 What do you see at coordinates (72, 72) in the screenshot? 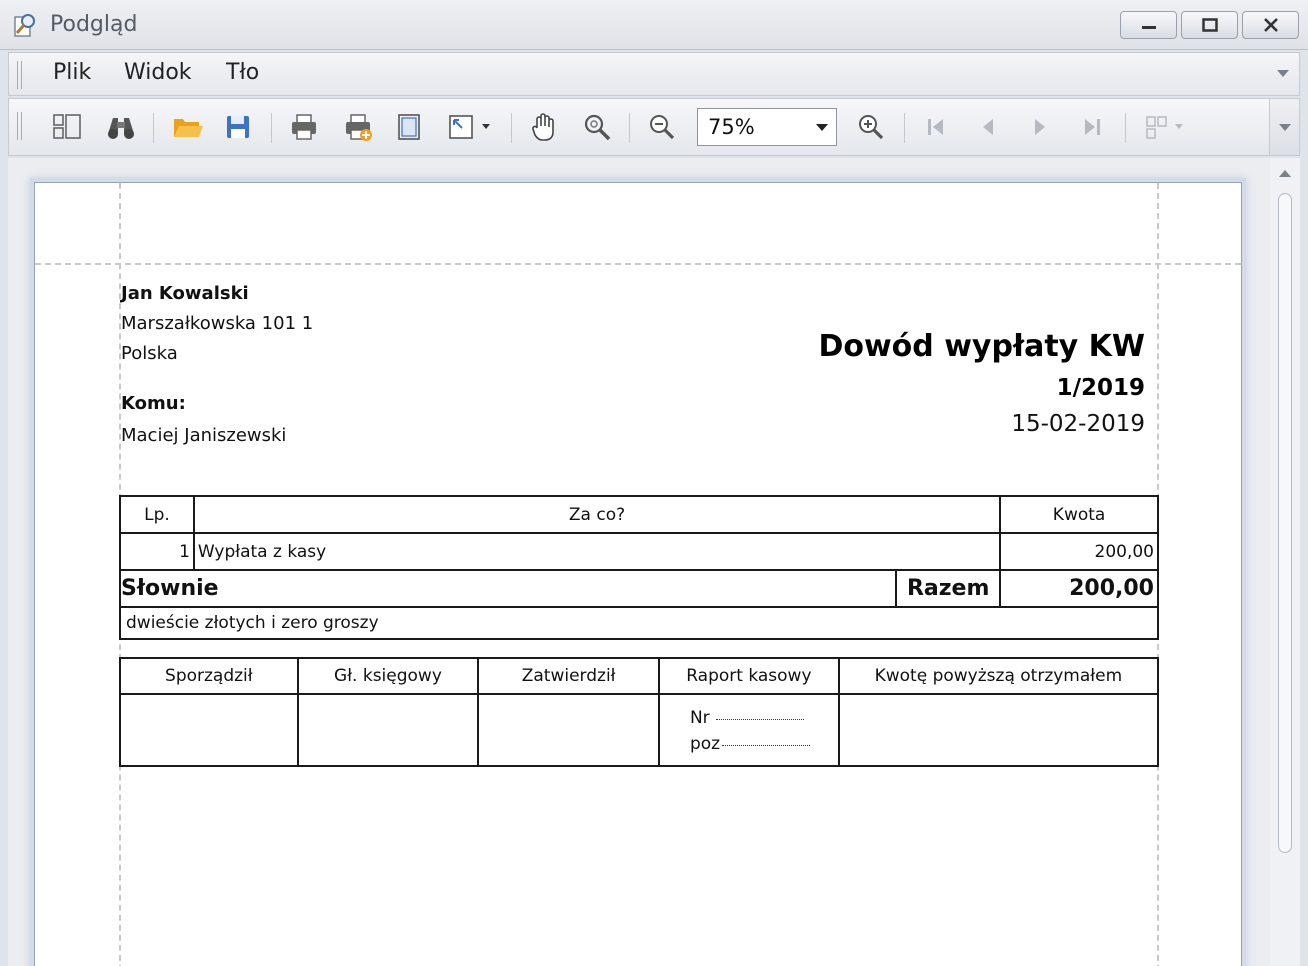
I see `menu-plik: Plik` at bounding box center [72, 72].